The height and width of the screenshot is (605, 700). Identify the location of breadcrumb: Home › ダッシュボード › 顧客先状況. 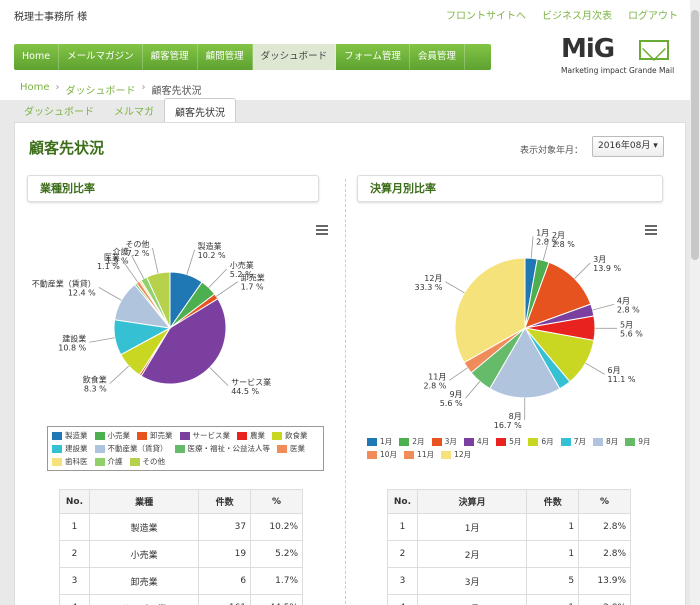
(111, 89).